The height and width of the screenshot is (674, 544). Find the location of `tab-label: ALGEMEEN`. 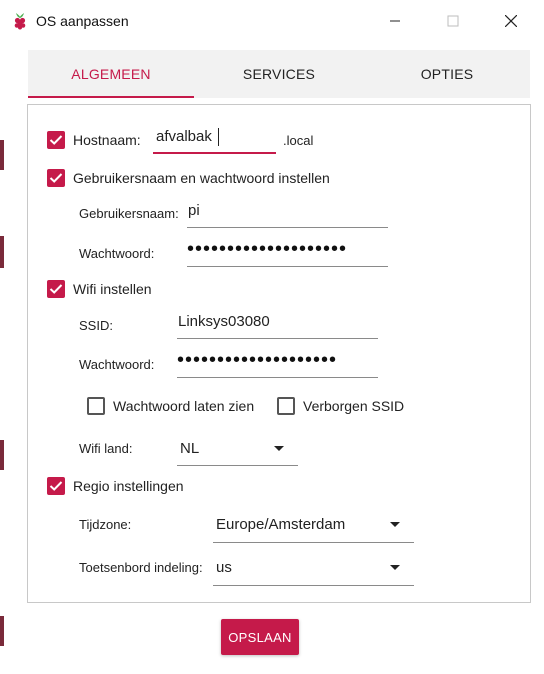

tab-label: ALGEMEEN is located at coordinates (111, 74).